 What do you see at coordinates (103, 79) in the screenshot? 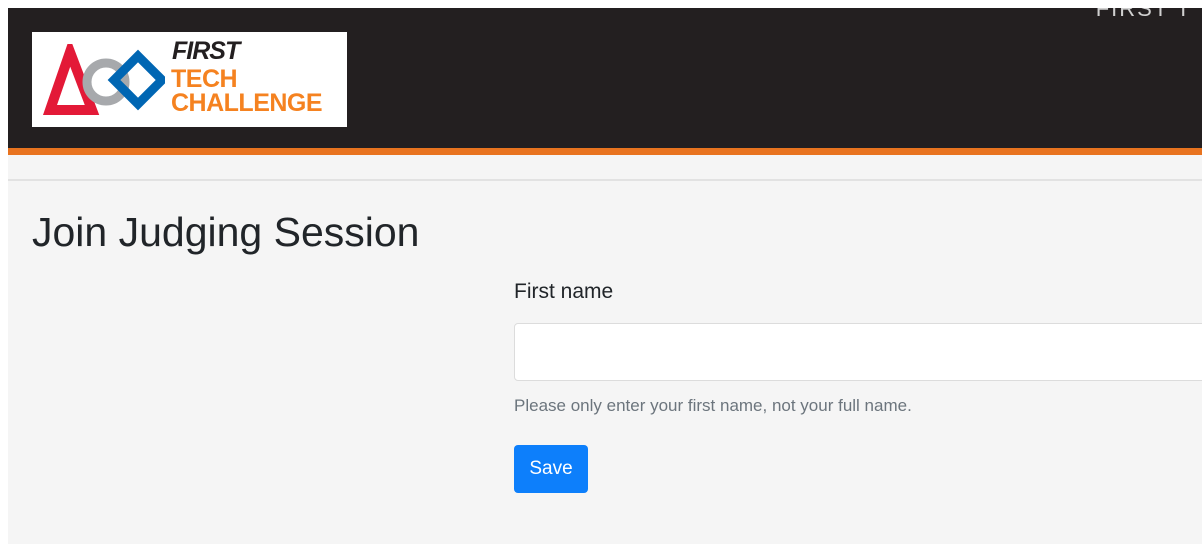
I see `ftc-logo-mark-icon` at bounding box center [103, 79].